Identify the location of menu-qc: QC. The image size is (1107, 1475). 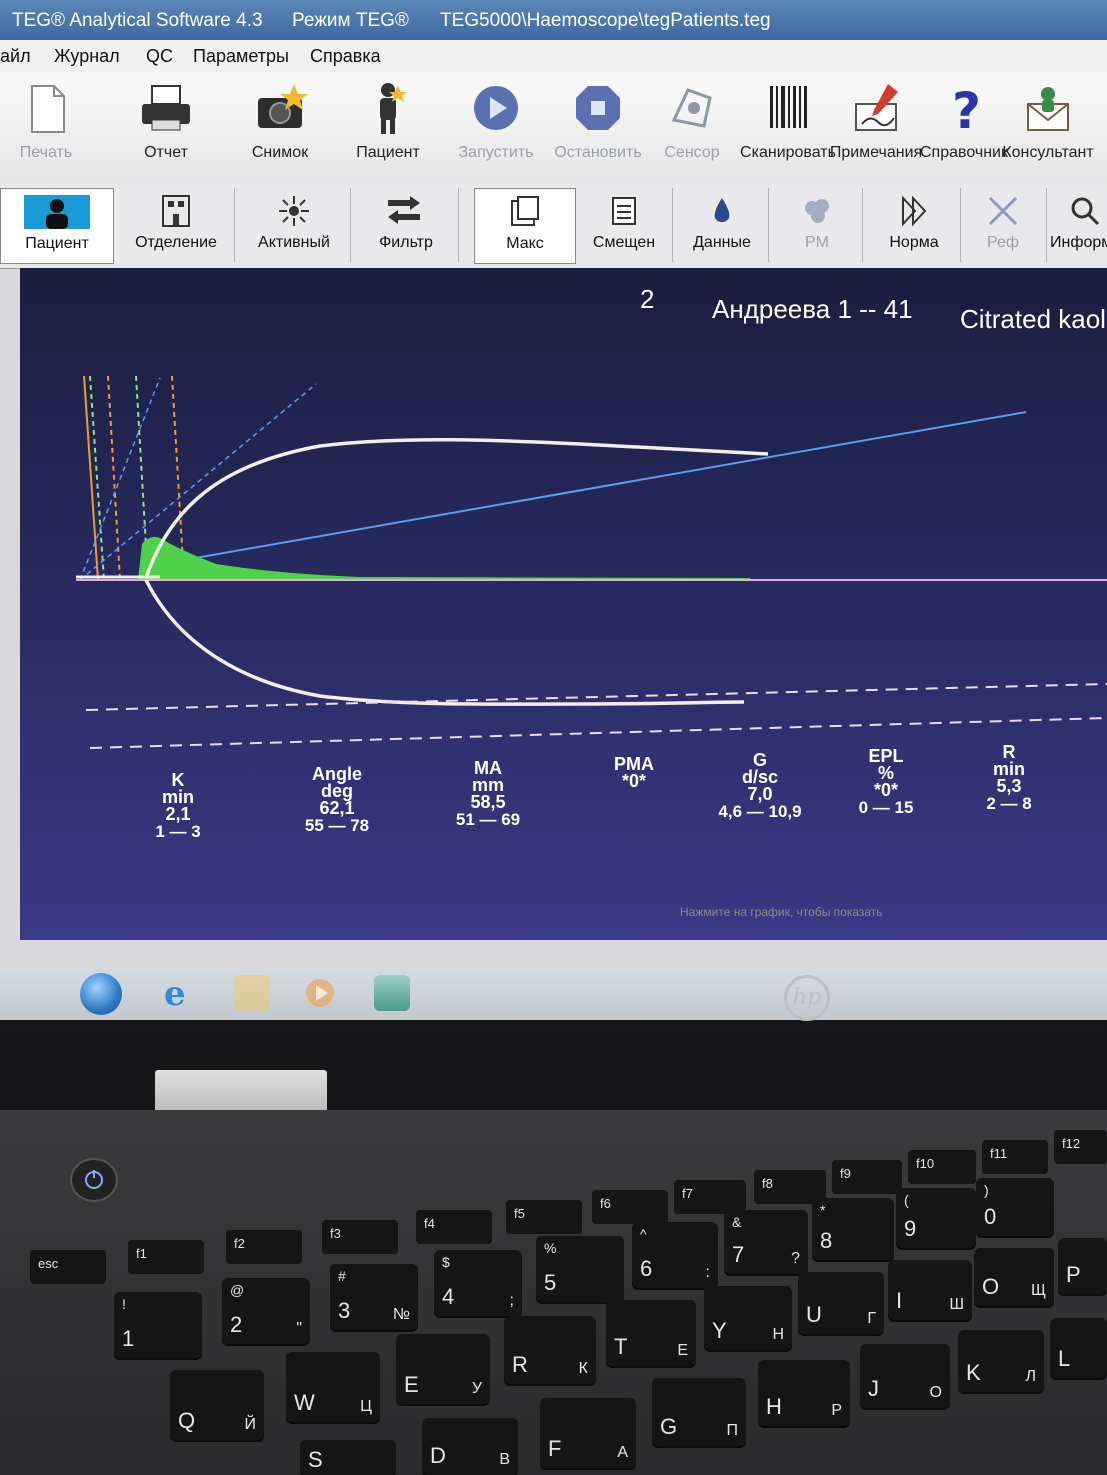
(159, 56).